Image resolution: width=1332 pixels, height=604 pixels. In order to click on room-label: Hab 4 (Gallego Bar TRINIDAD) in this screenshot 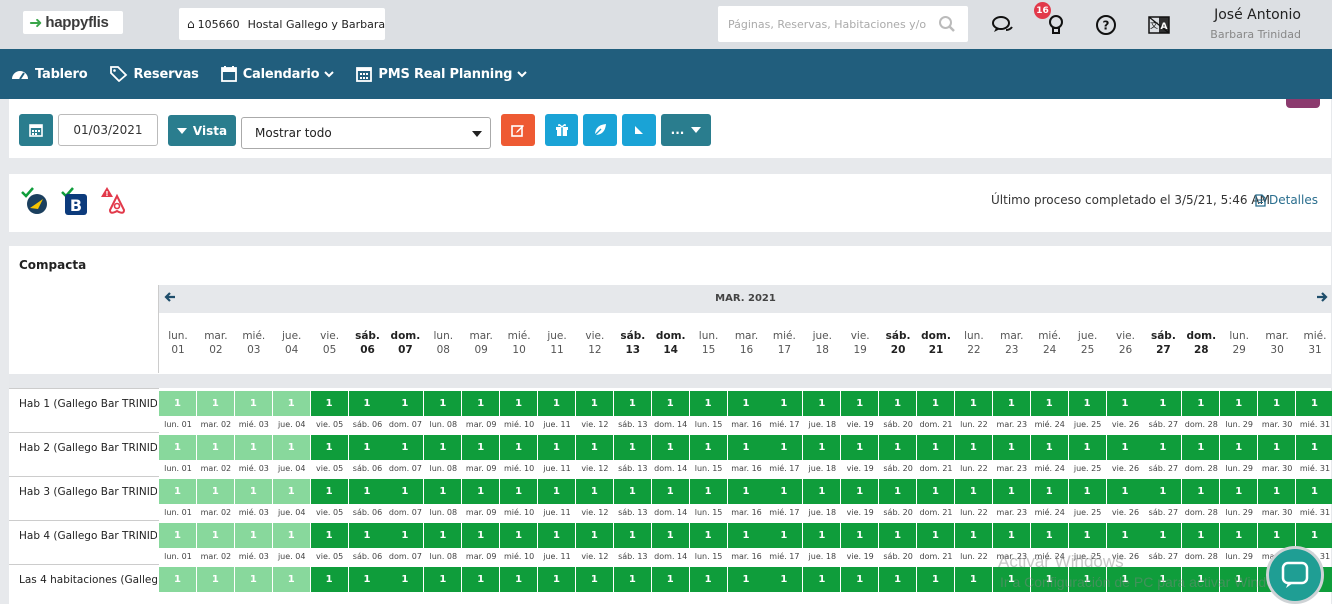, I will do `click(88, 536)`.